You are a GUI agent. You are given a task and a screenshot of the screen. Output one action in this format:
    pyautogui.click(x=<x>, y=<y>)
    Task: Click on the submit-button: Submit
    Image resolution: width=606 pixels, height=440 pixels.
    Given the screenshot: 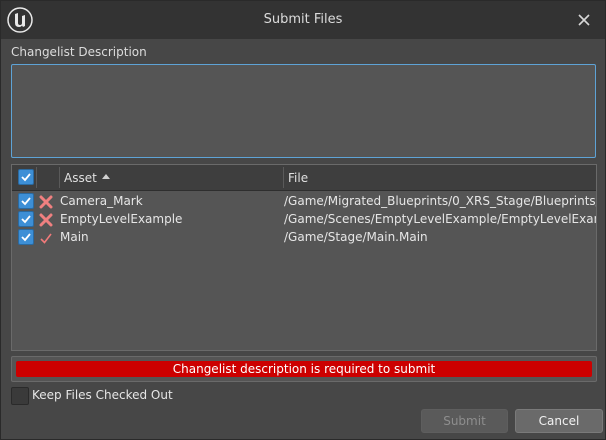 What is the action you would take?
    pyautogui.click(x=464, y=421)
    